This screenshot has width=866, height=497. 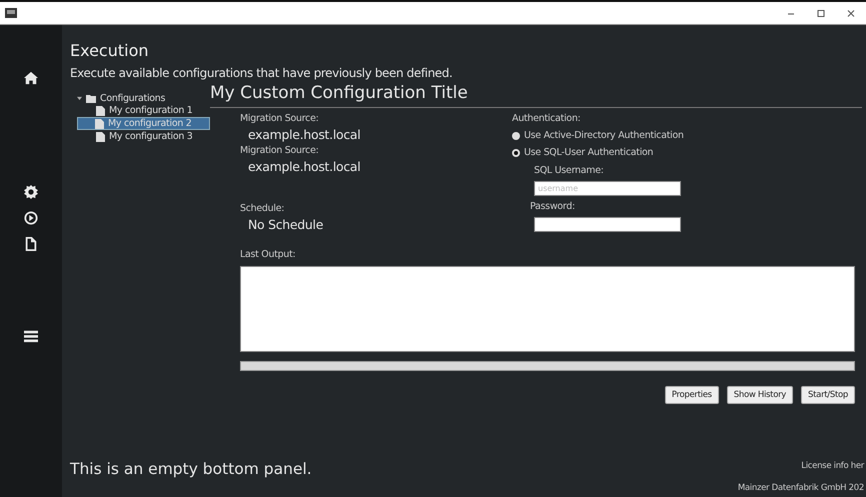 What do you see at coordinates (604, 136) in the screenshot?
I see `radio-label: Use Active-Directory Authentication` at bounding box center [604, 136].